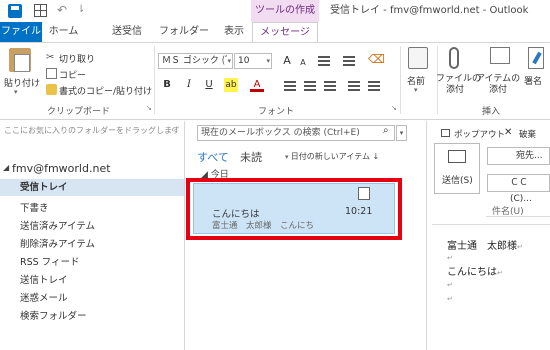 Image resolution: width=550 pixels, height=350 pixels. I want to click on font-name-value: ＭＳ ゴシック (ﾞ, so click(196, 61).